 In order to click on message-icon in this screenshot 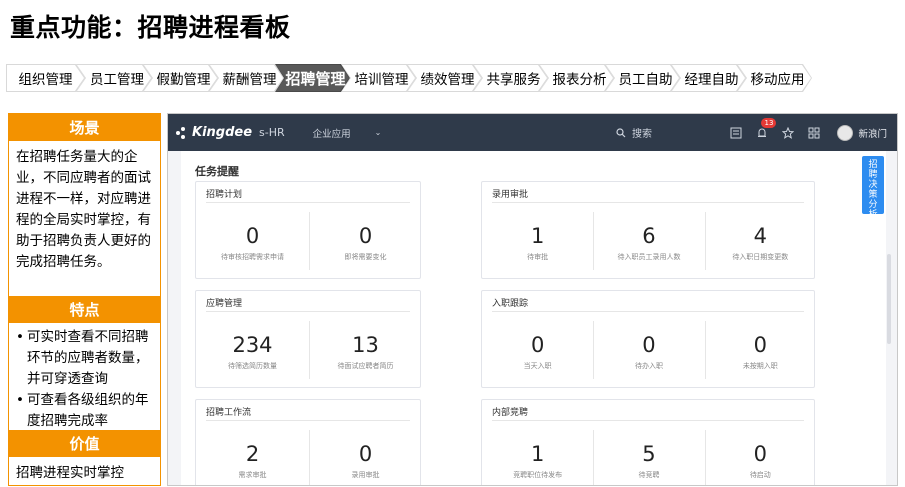, I will do `click(736, 133)`.